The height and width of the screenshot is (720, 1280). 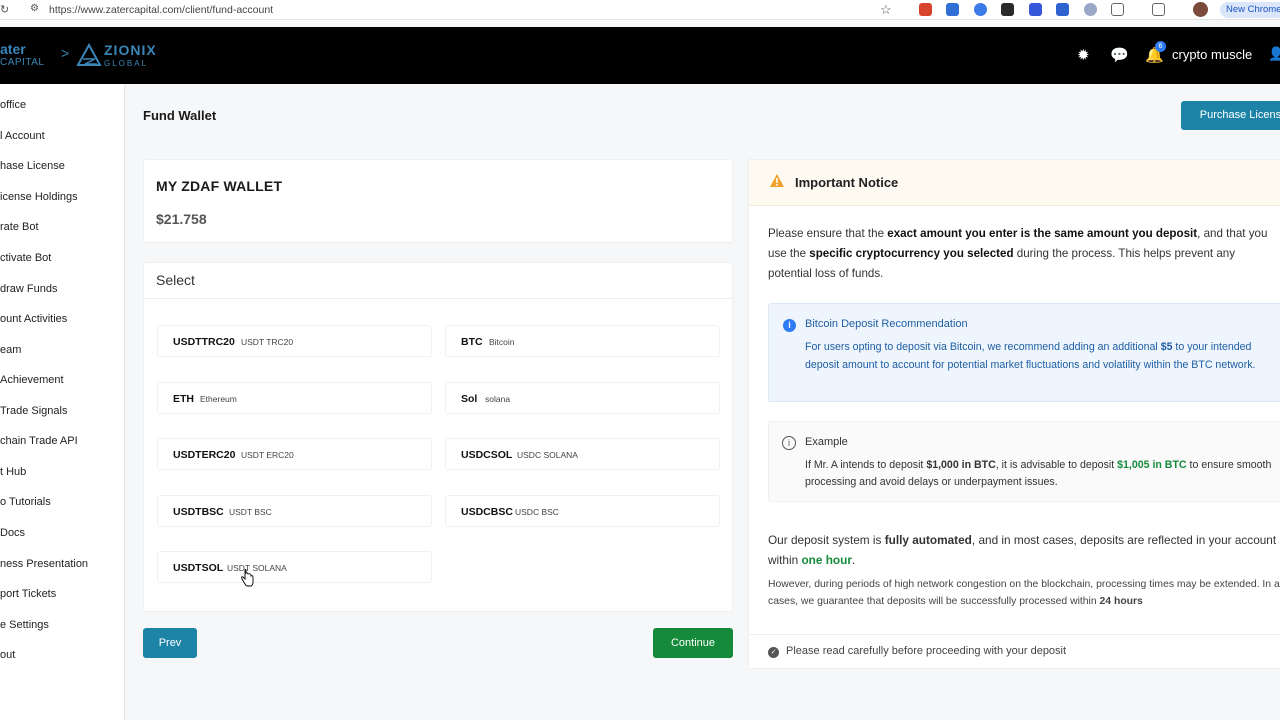 I want to click on warning-icon, so click(x=777, y=180).